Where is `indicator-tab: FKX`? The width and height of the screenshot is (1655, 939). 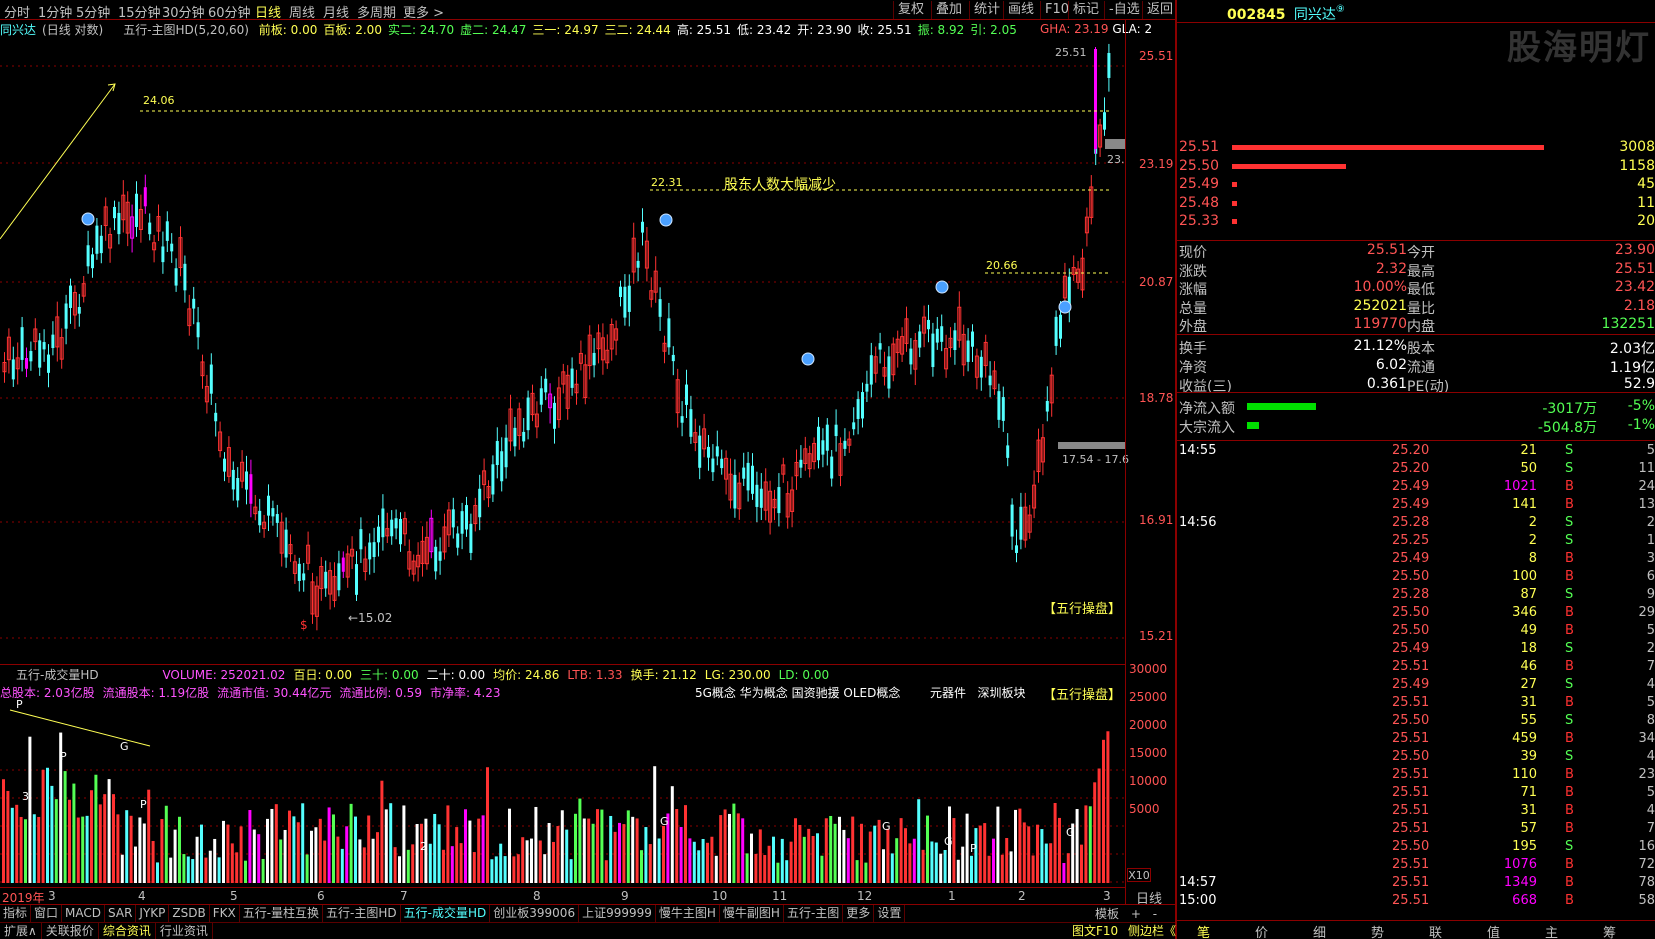 indicator-tab: FKX is located at coordinates (225, 913).